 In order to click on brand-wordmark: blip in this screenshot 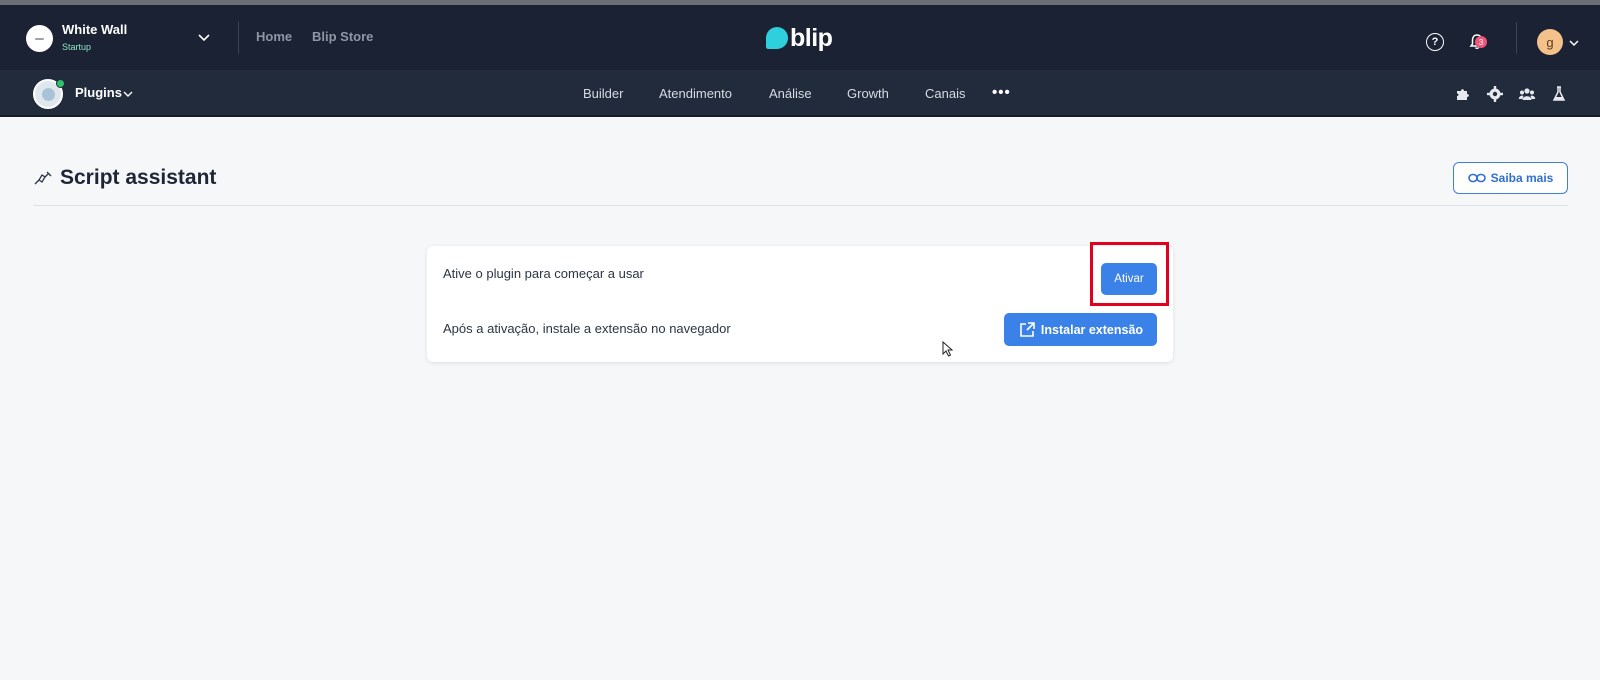, I will do `click(811, 37)`.